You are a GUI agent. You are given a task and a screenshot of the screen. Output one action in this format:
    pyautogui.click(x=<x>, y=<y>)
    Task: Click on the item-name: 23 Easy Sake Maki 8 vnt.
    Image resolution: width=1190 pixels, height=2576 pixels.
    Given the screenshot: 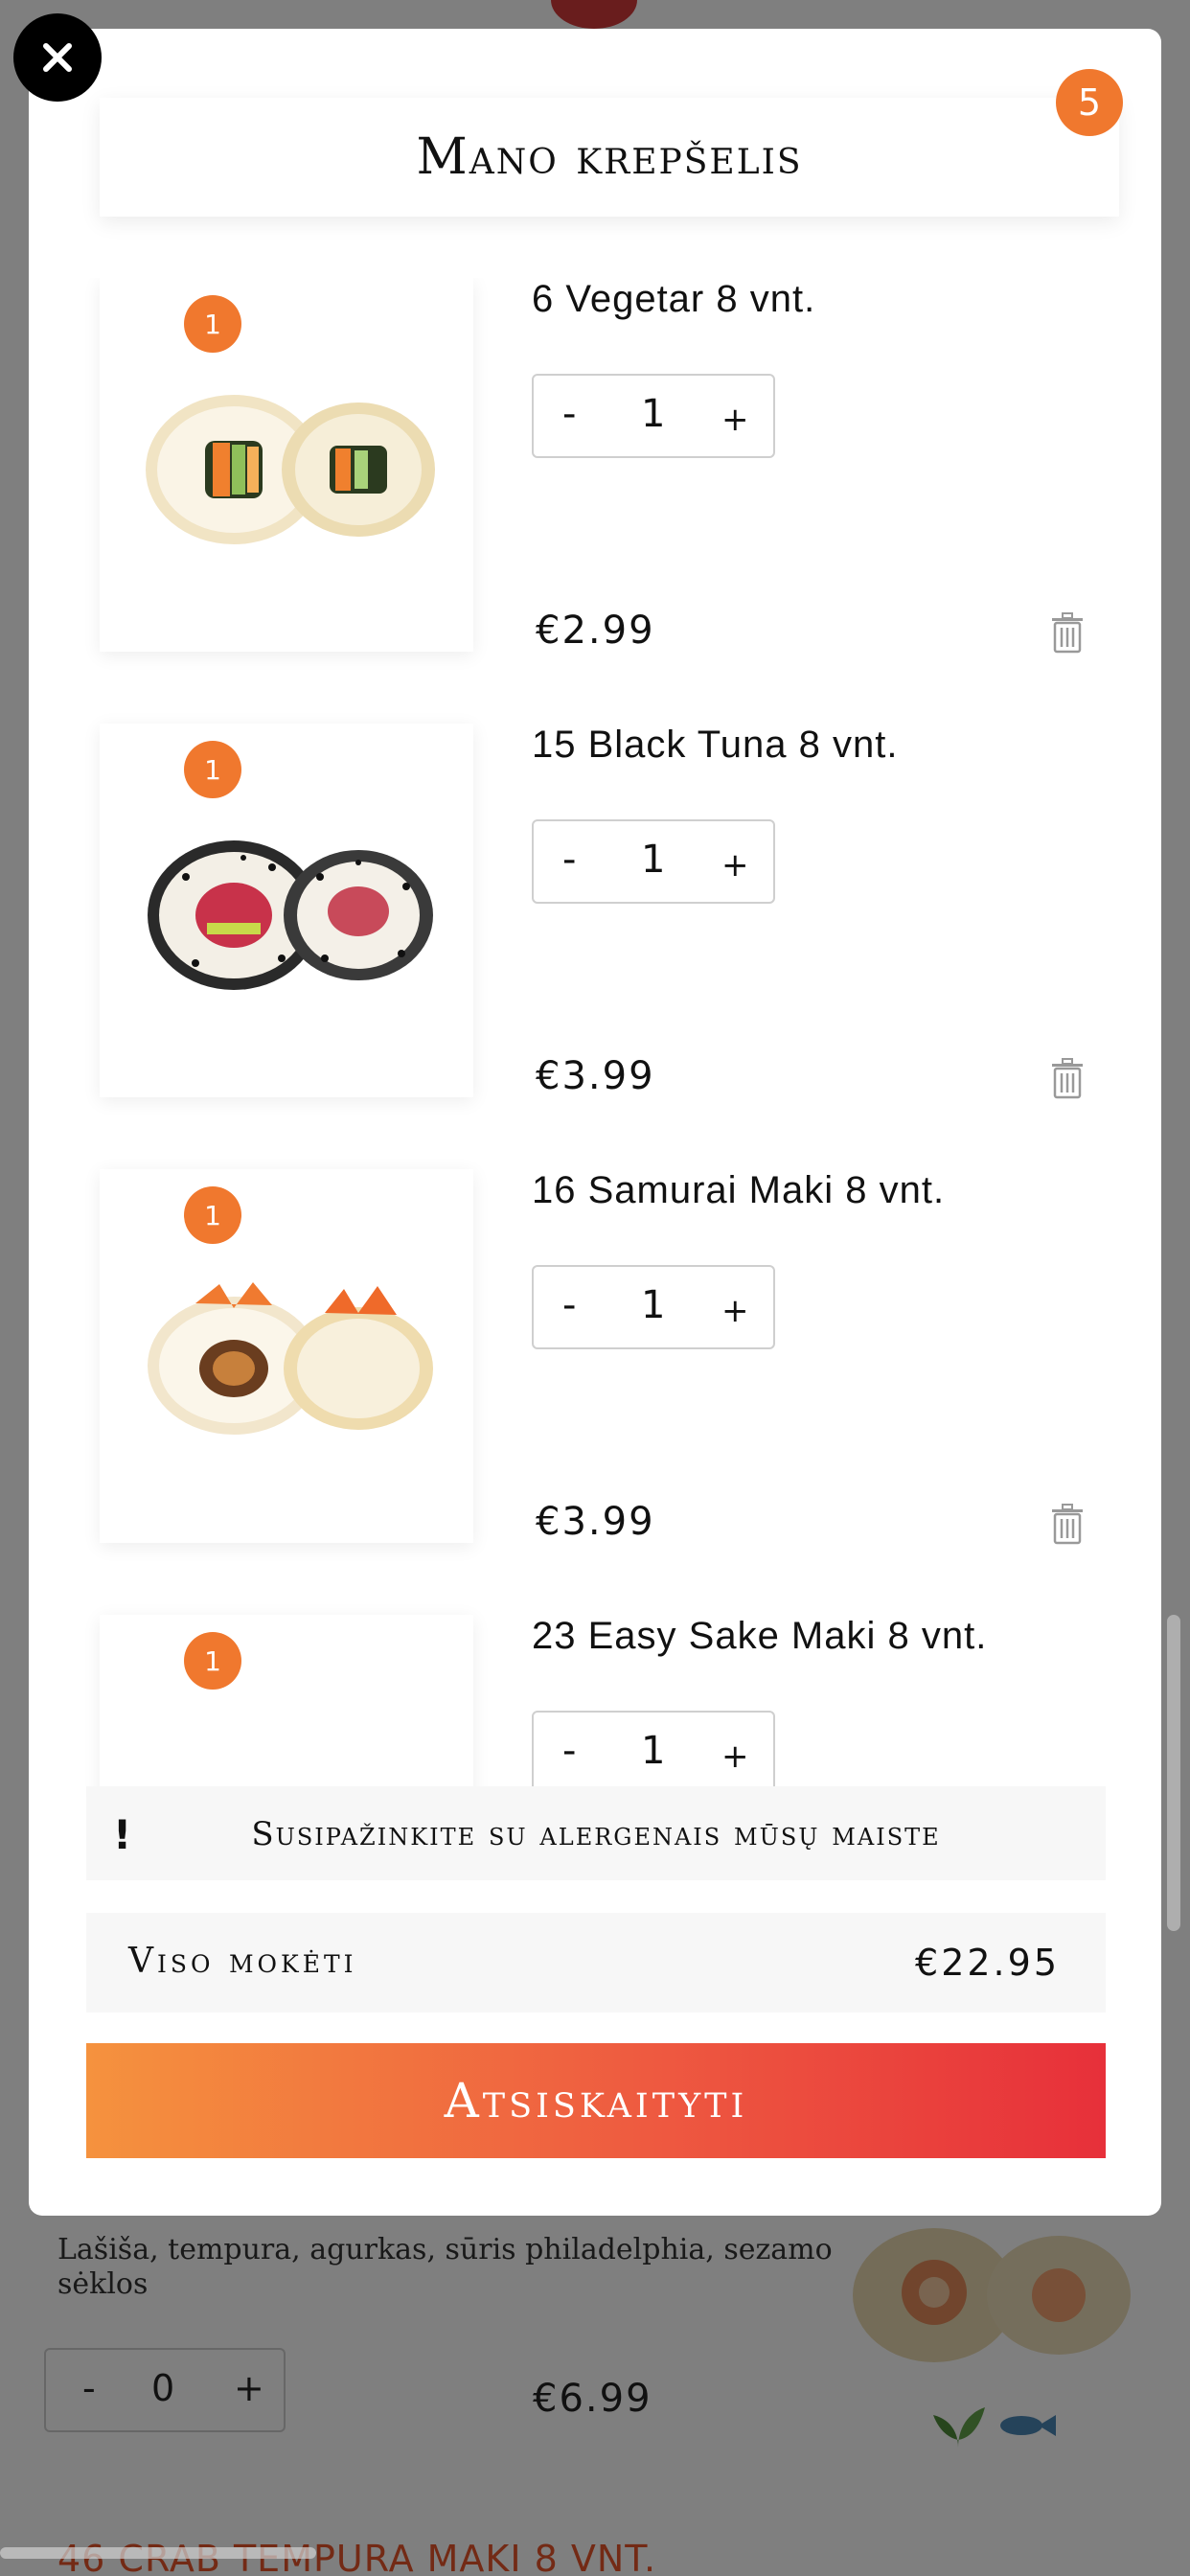 What is the action you would take?
    pyautogui.click(x=760, y=1636)
    